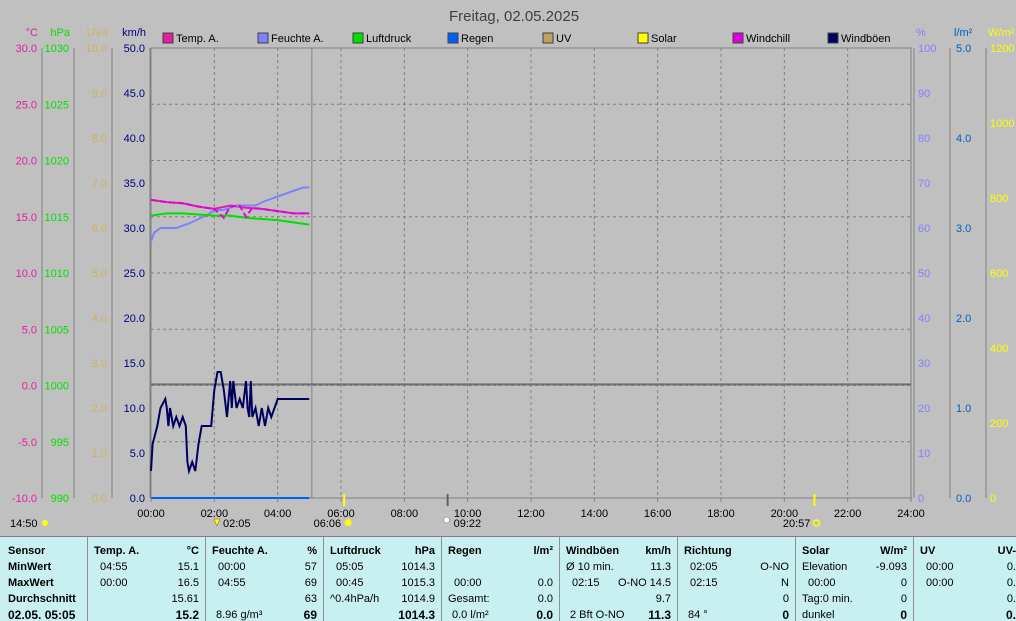 The width and height of the screenshot is (1016, 621). What do you see at coordinates (893, 551) in the screenshot?
I see `solar-unit: W/m²` at bounding box center [893, 551].